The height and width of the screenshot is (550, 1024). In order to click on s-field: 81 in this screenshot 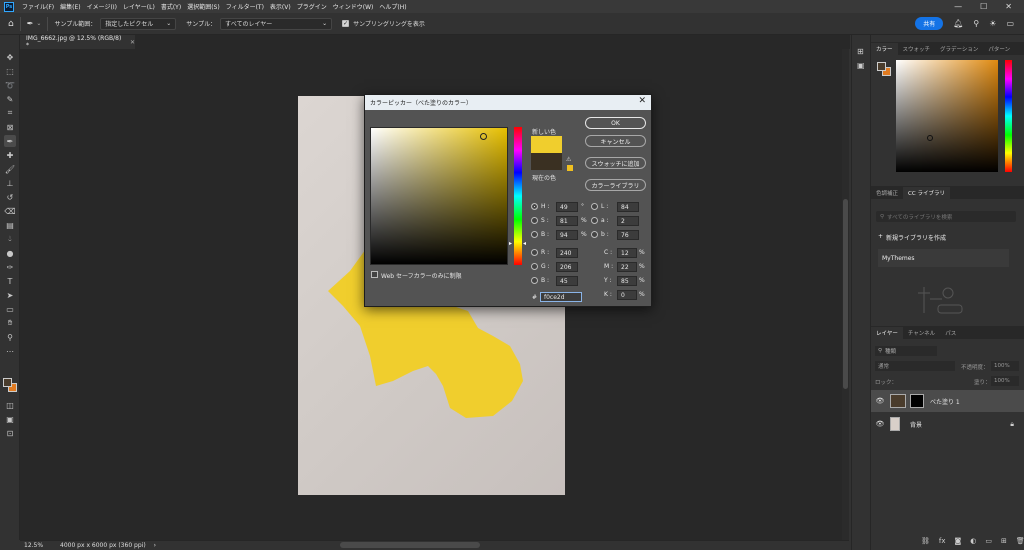, I will do `click(567, 221)`.